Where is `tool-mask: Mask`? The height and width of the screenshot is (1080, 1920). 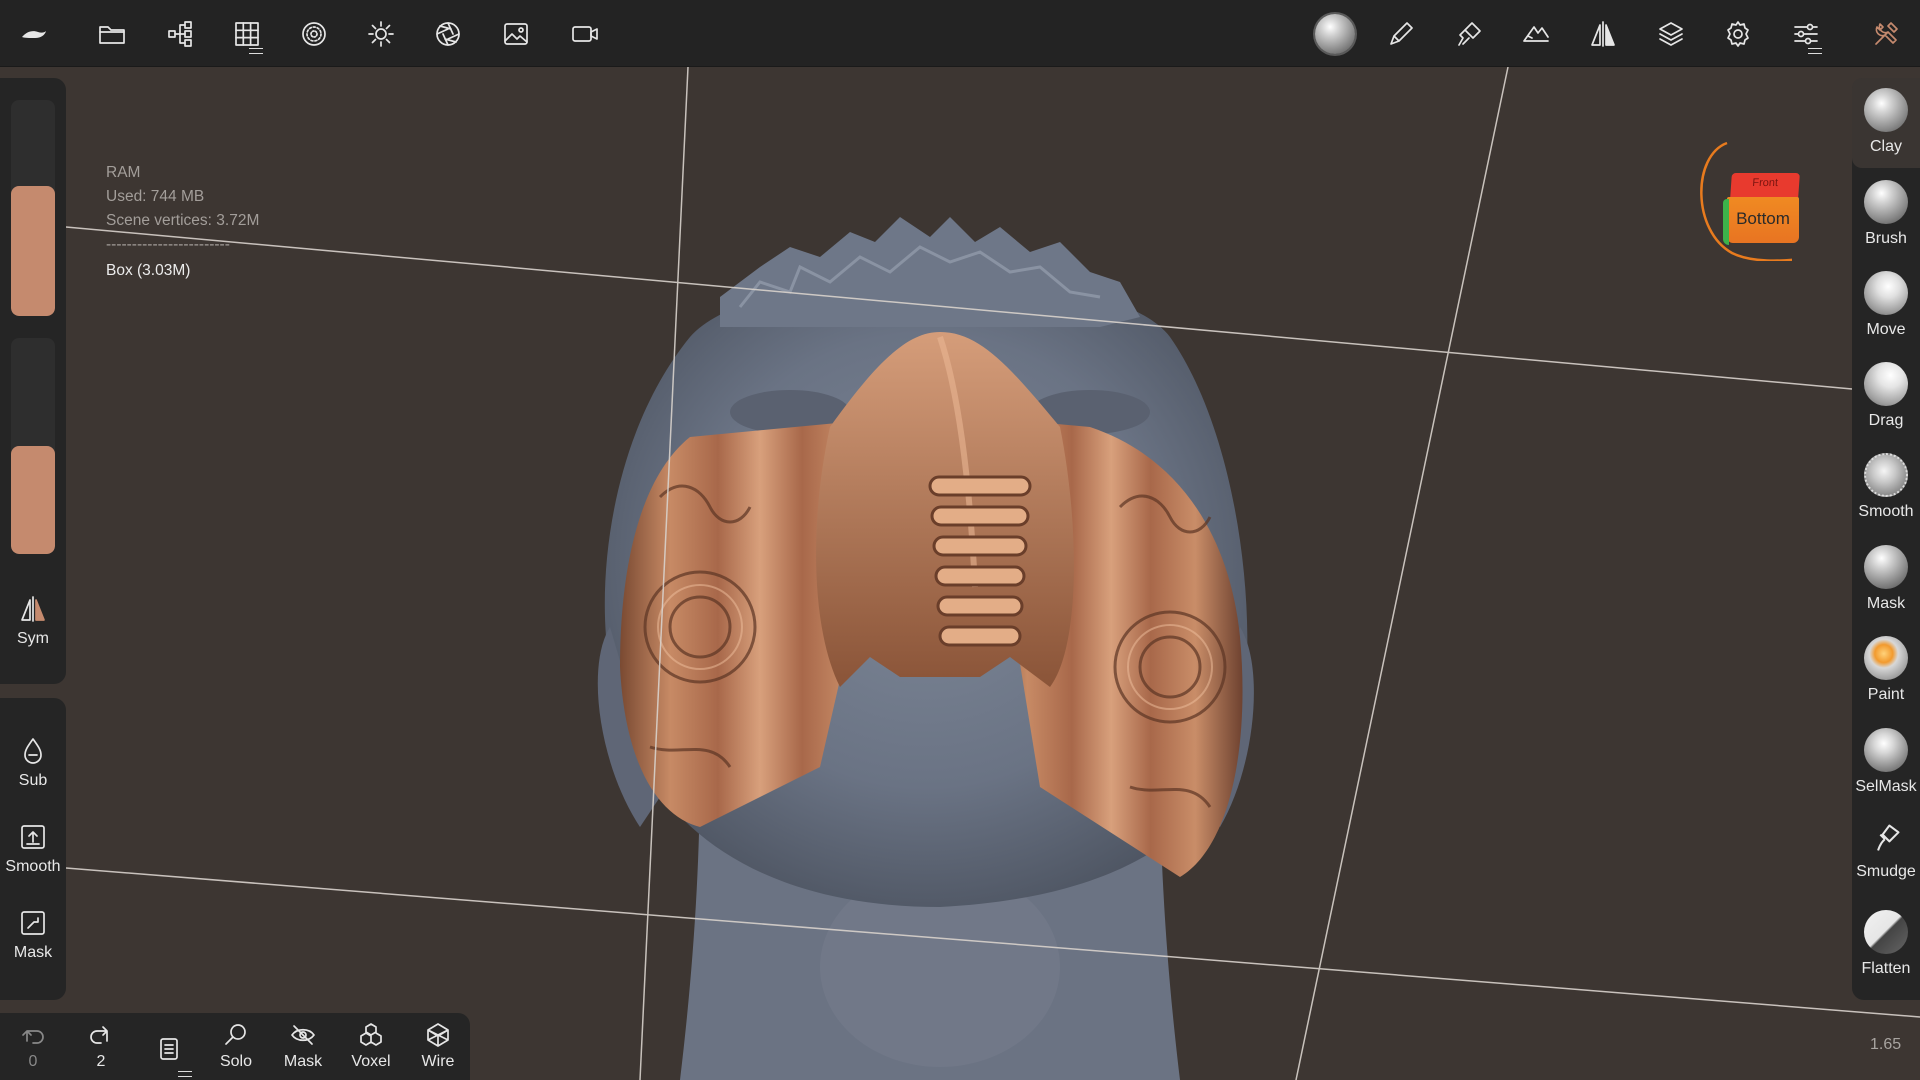
tool-mask: Mask is located at coordinates (1886, 580).